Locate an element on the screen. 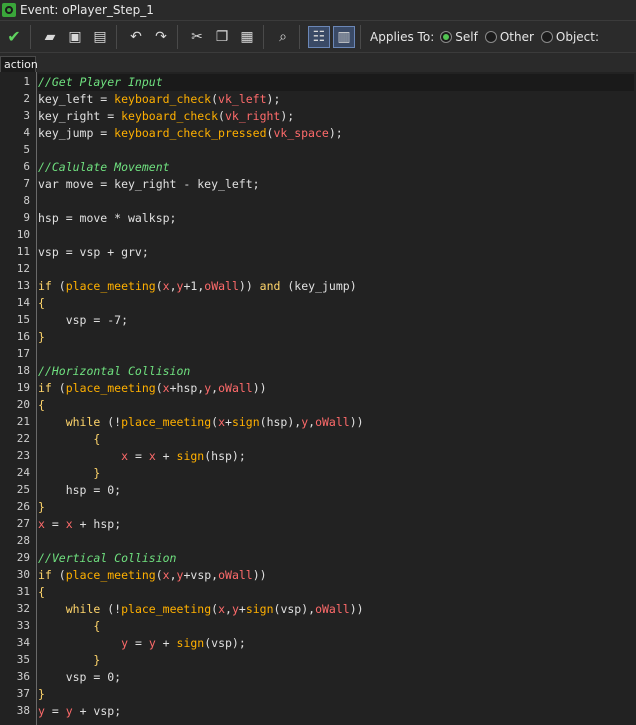 The height and width of the screenshot is (725, 636). code-token: vsp = vsp + grv; is located at coordinates (93, 252).